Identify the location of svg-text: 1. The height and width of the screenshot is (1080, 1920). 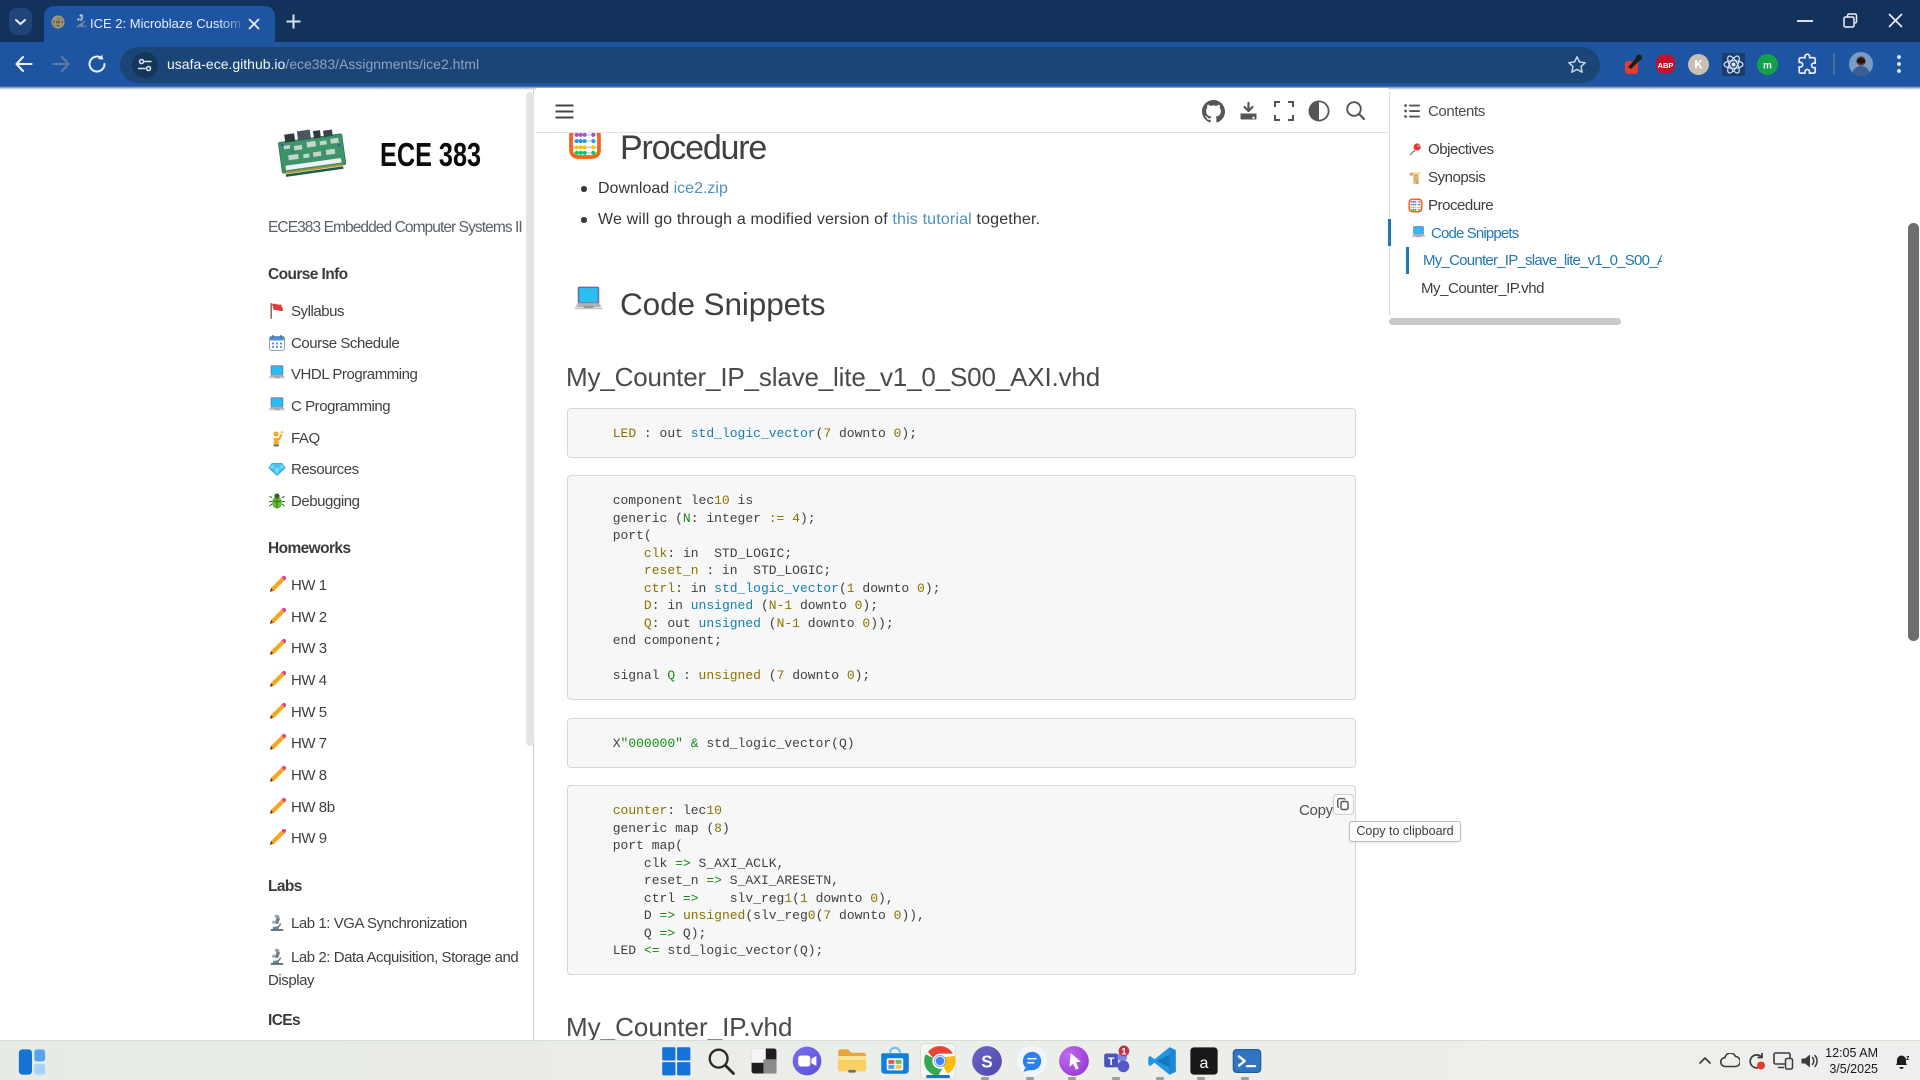
(1123, 1051).